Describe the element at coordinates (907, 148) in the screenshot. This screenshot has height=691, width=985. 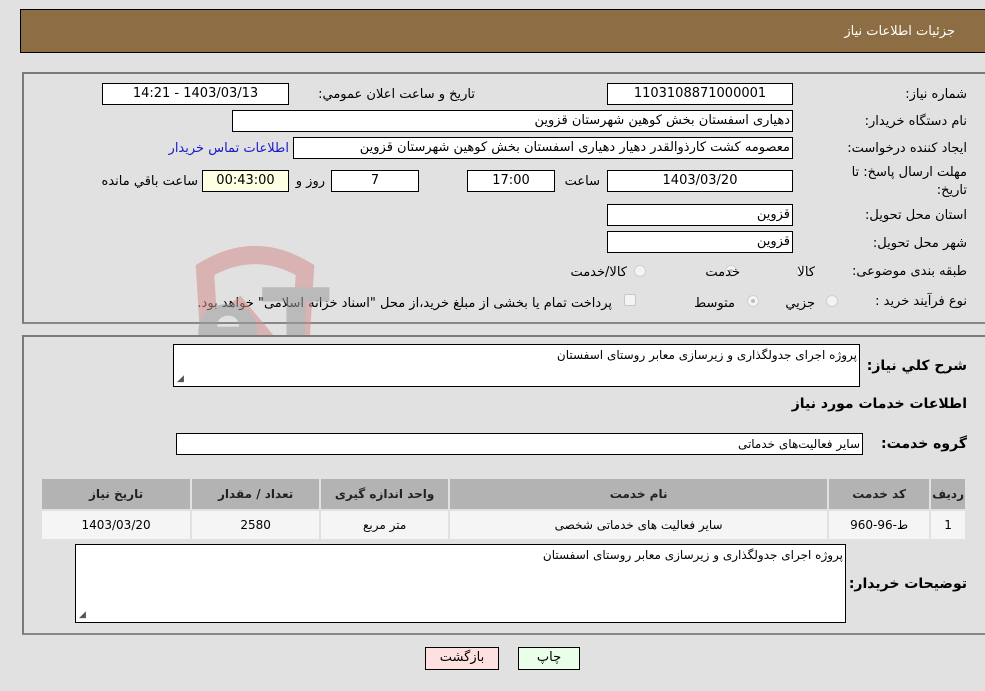
I see `requester-label: ايجاد كننده درخواست:` at that location.